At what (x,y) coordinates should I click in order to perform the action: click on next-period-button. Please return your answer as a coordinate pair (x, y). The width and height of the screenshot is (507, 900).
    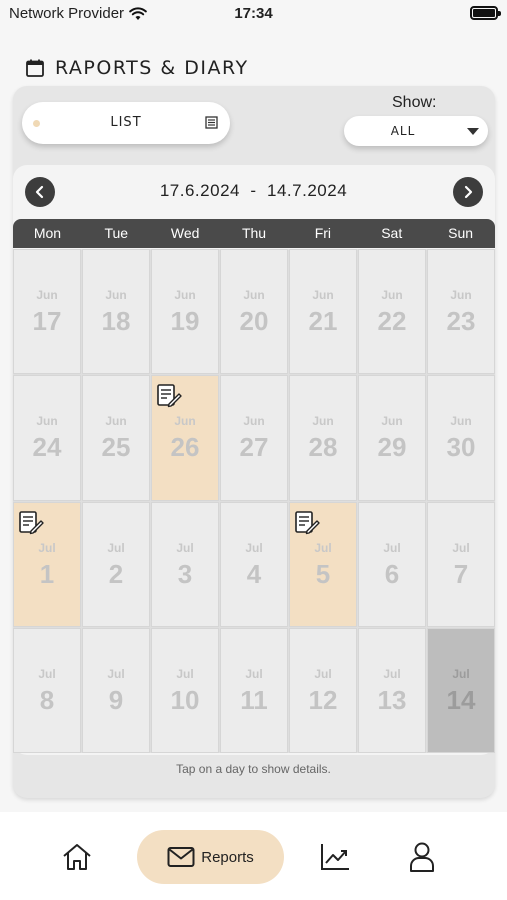
    Looking at the image, I should click on (468, 192).